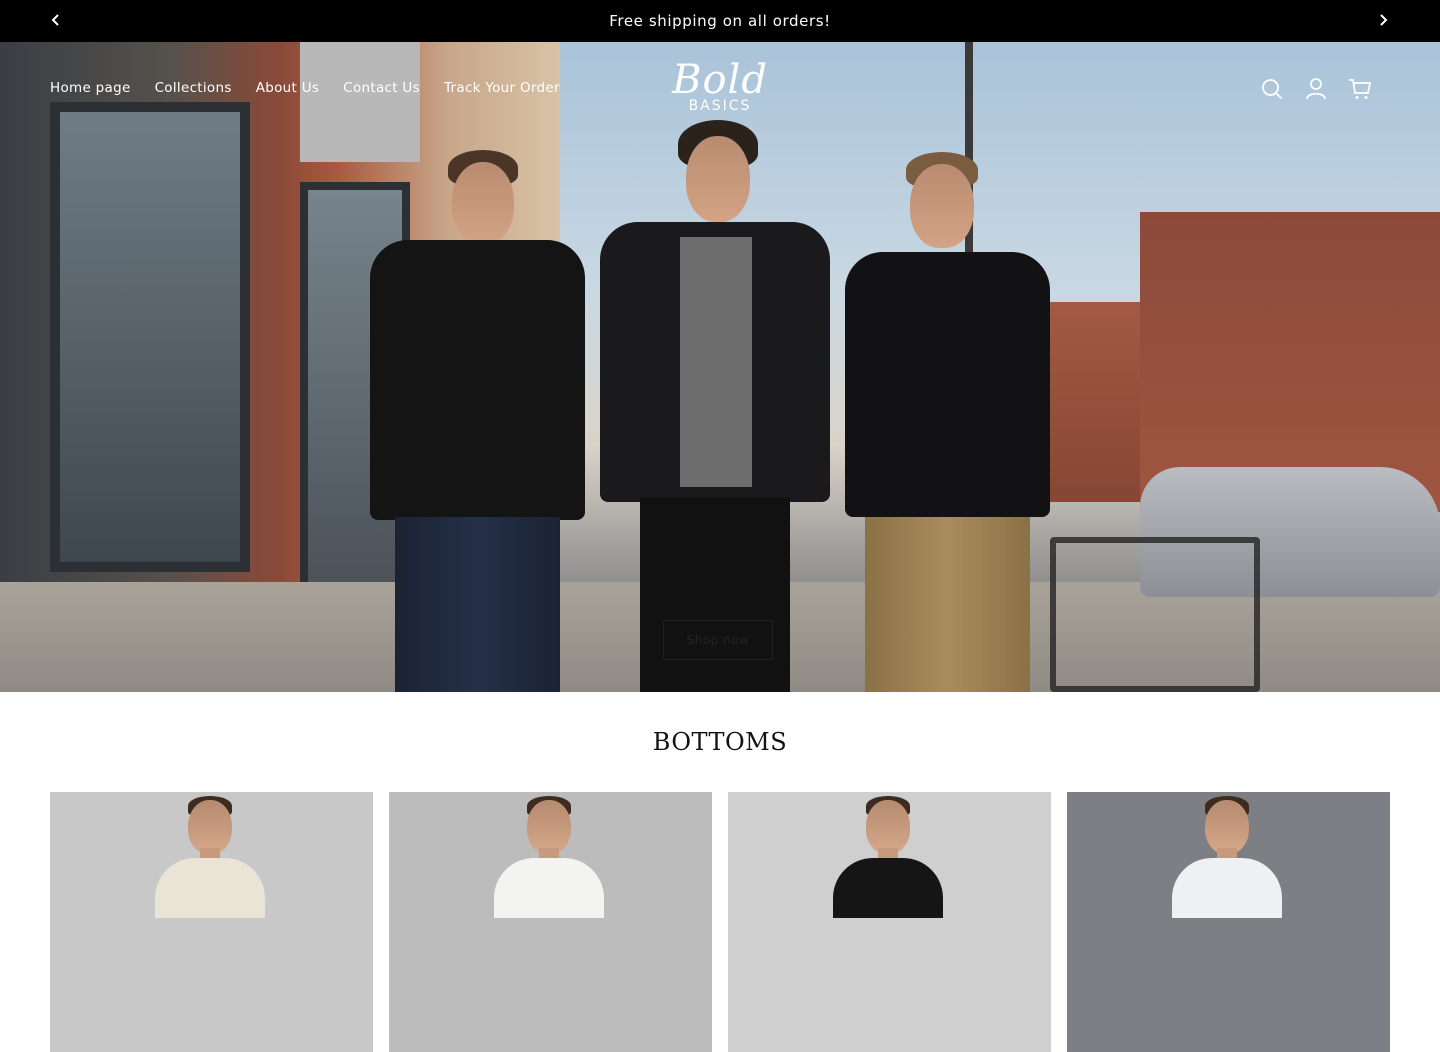 The image size is (1440, 1052). I want to click on hero-model-center, so click(715, 406).